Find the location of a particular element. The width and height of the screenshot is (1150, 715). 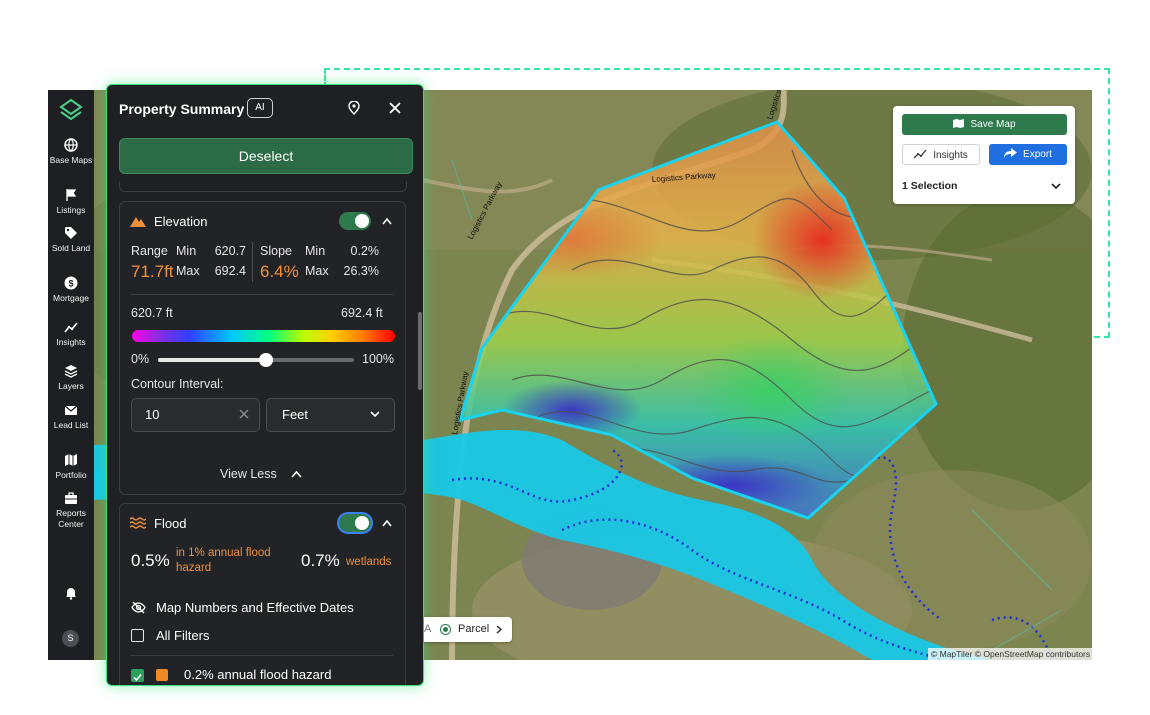

rail-label: Mortgage is located at coordinates (71, 298).